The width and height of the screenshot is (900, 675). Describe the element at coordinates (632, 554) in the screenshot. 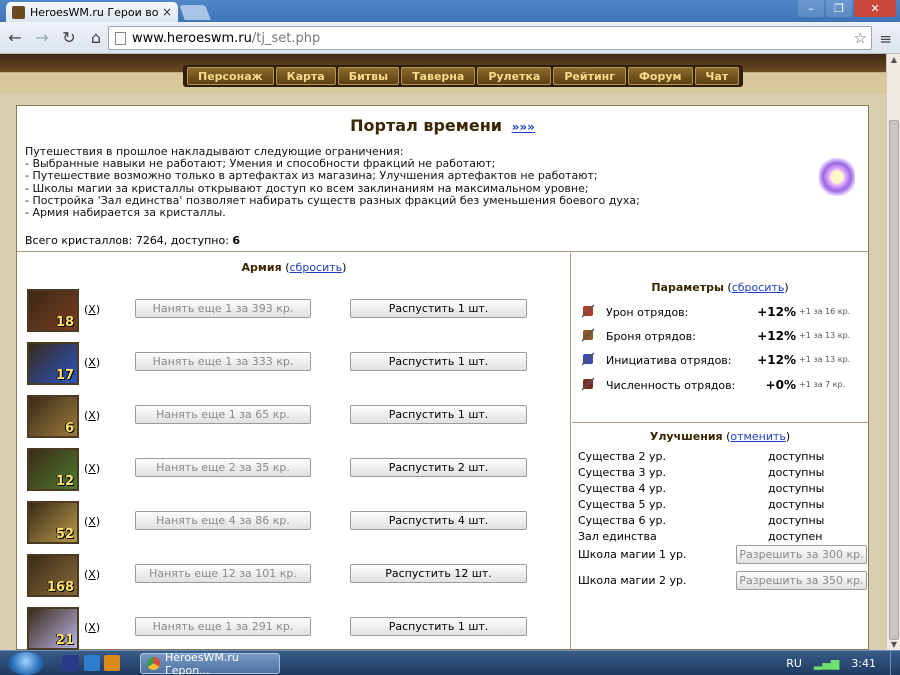

I see `magic-school-label: Школа магии 1 ур.` at that location.